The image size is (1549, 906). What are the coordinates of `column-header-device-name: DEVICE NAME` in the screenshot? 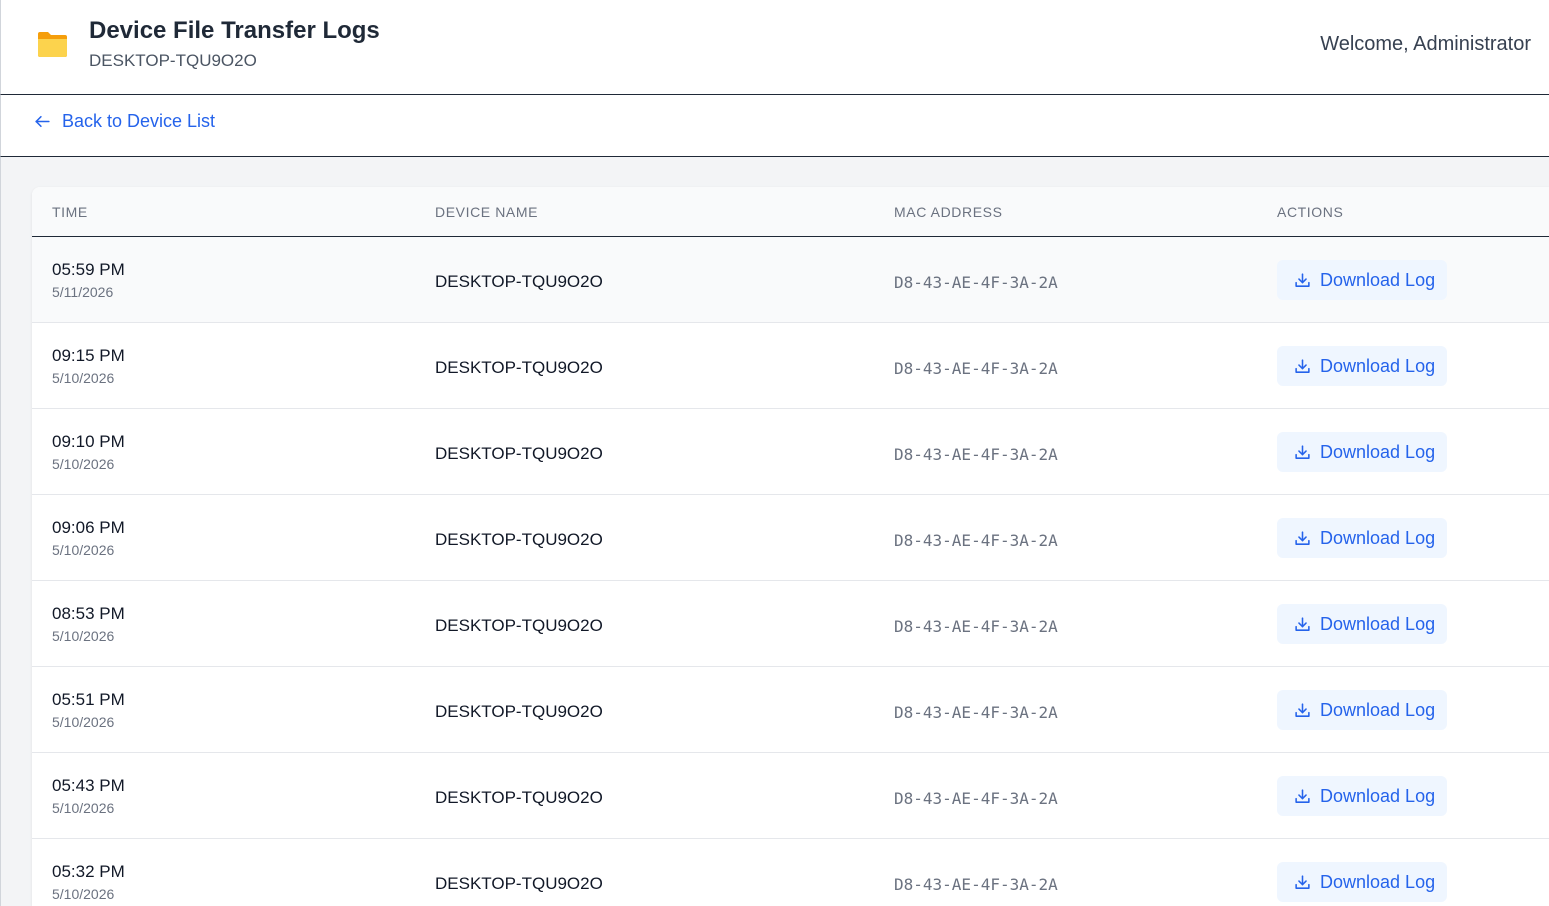 It's located at (487, 212).